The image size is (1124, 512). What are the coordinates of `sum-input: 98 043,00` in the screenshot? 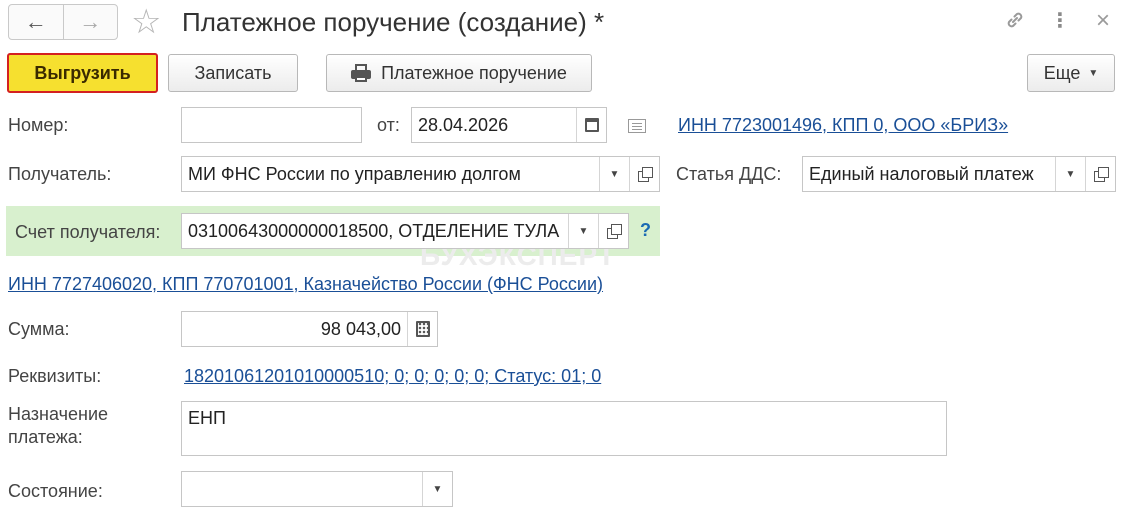 It's located at (309, 329).